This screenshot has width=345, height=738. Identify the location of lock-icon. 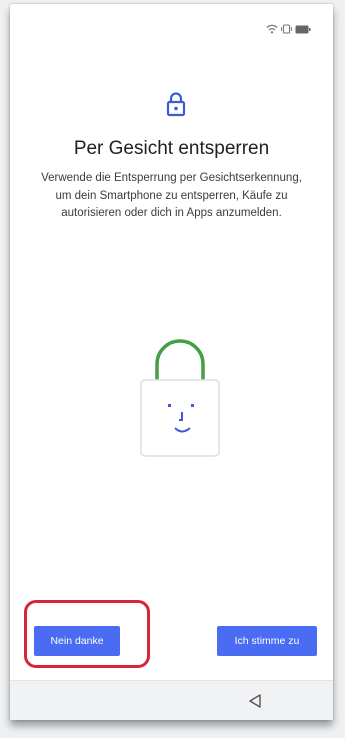
(176, 104).